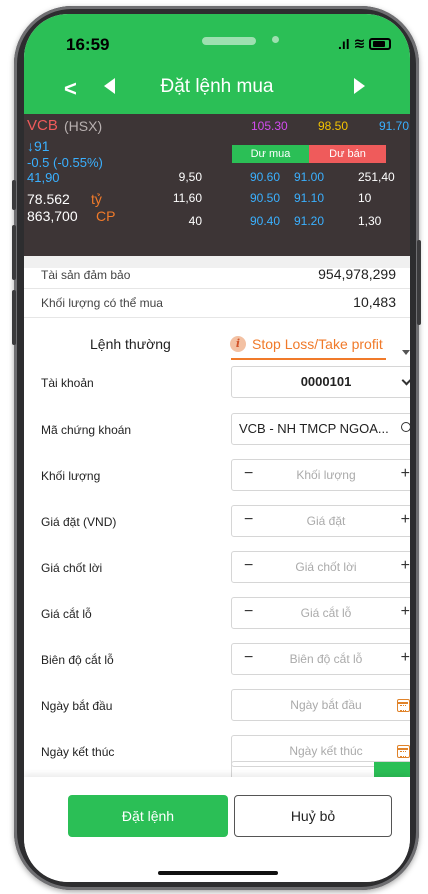 The image size is (428, 894). I want to click on partial-green-button, so click(392, 769).